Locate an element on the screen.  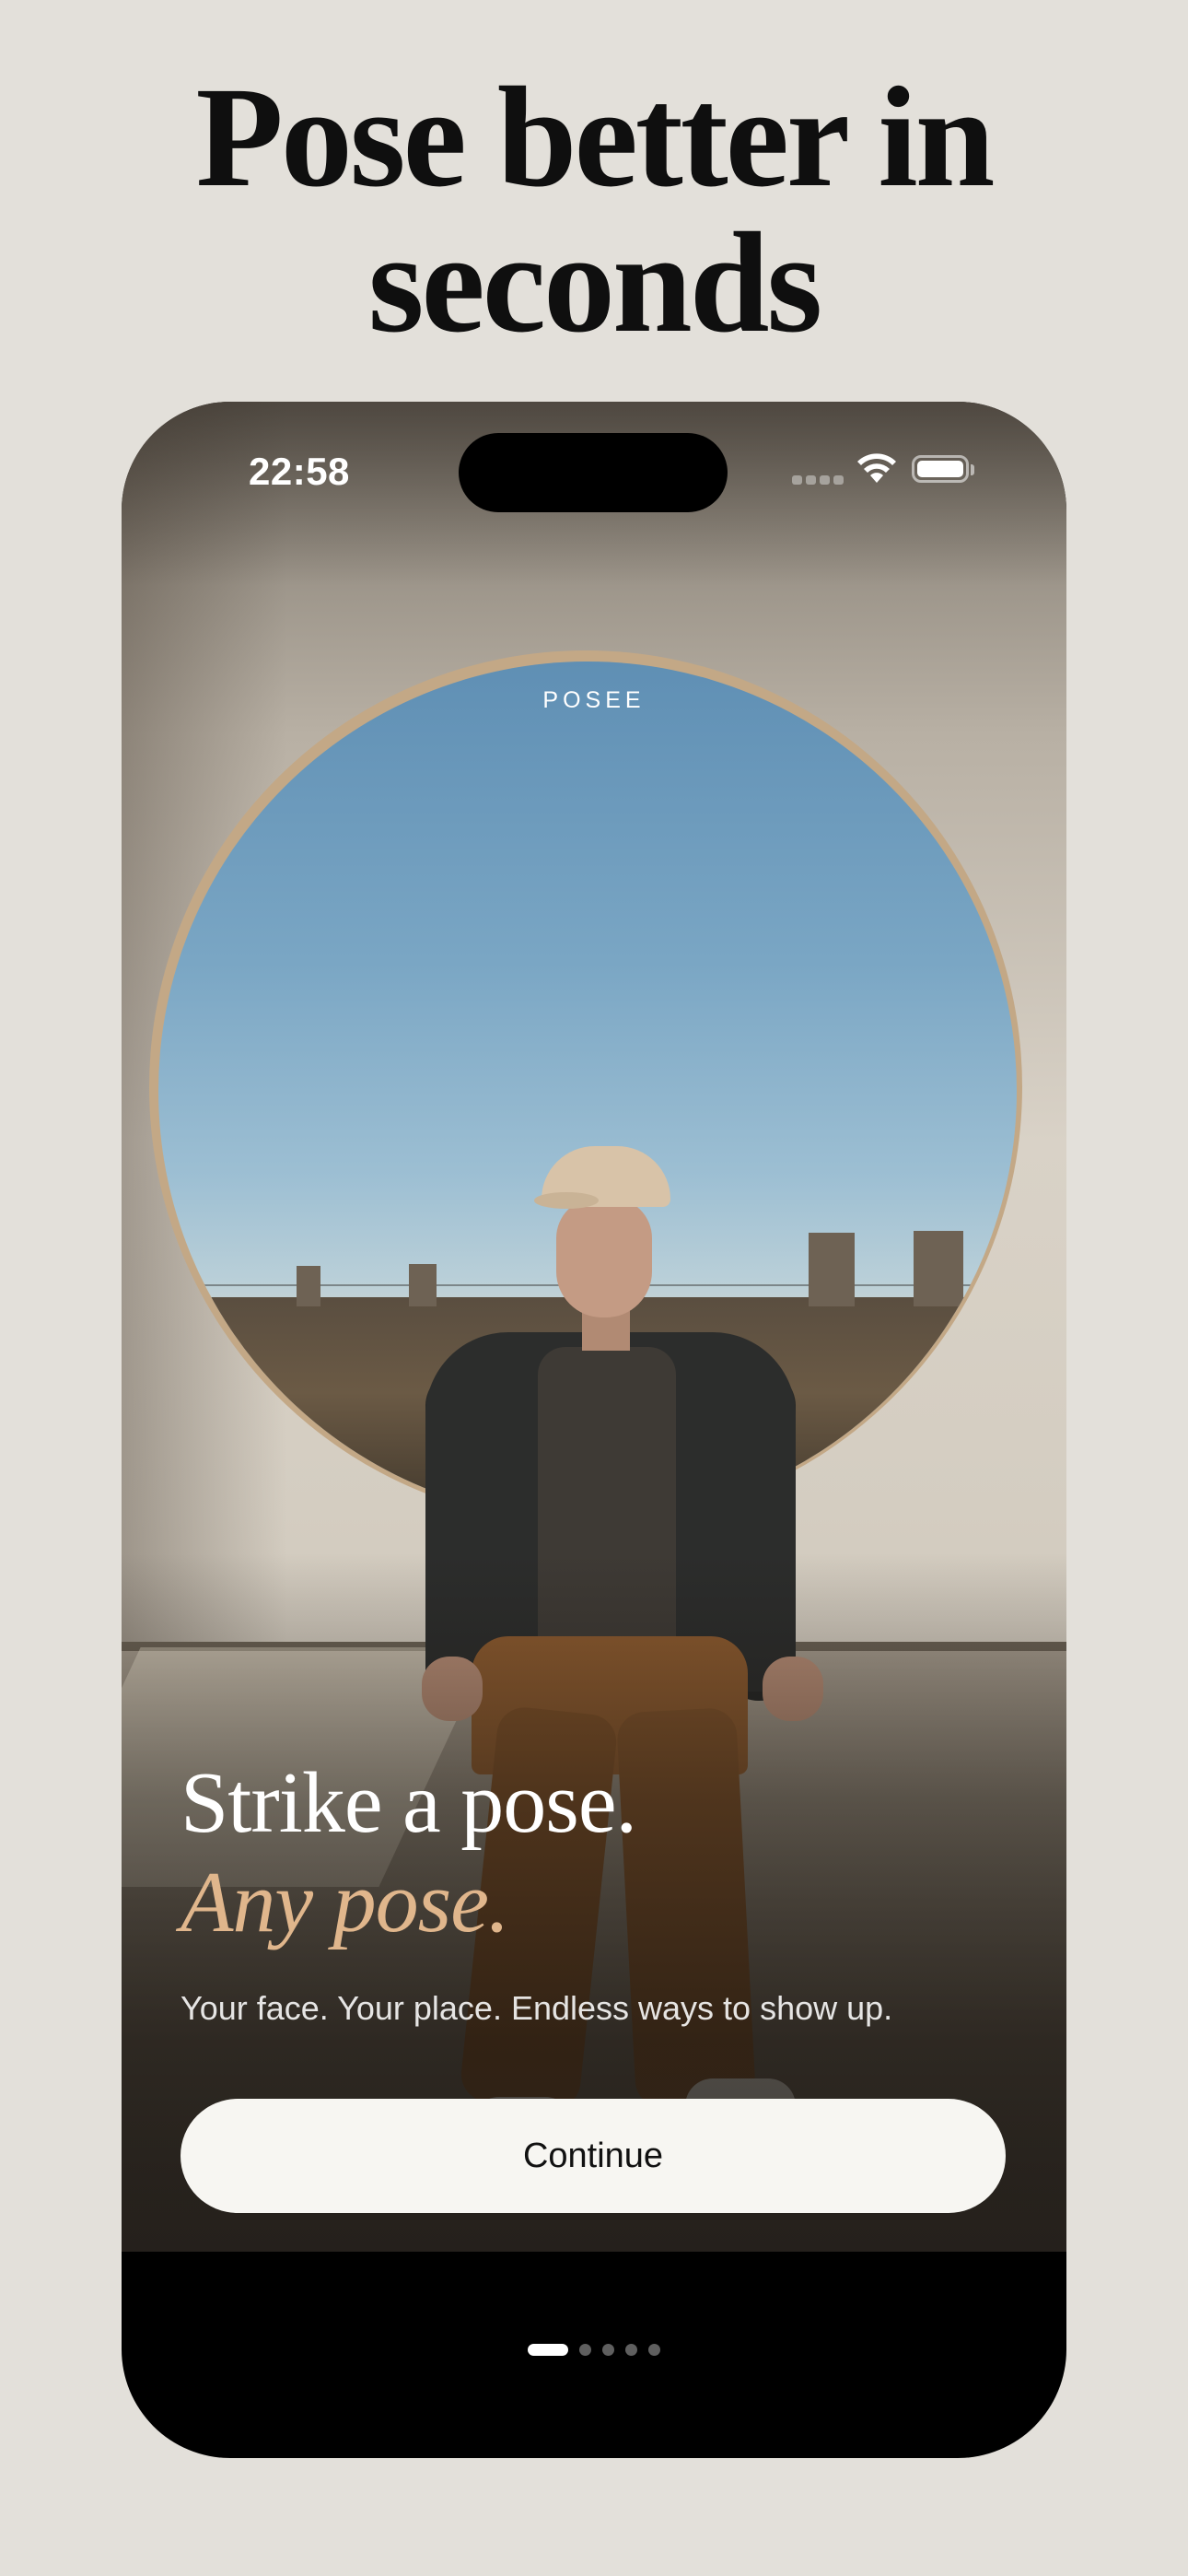
page-indicator is located at coordinates (594, 2350).